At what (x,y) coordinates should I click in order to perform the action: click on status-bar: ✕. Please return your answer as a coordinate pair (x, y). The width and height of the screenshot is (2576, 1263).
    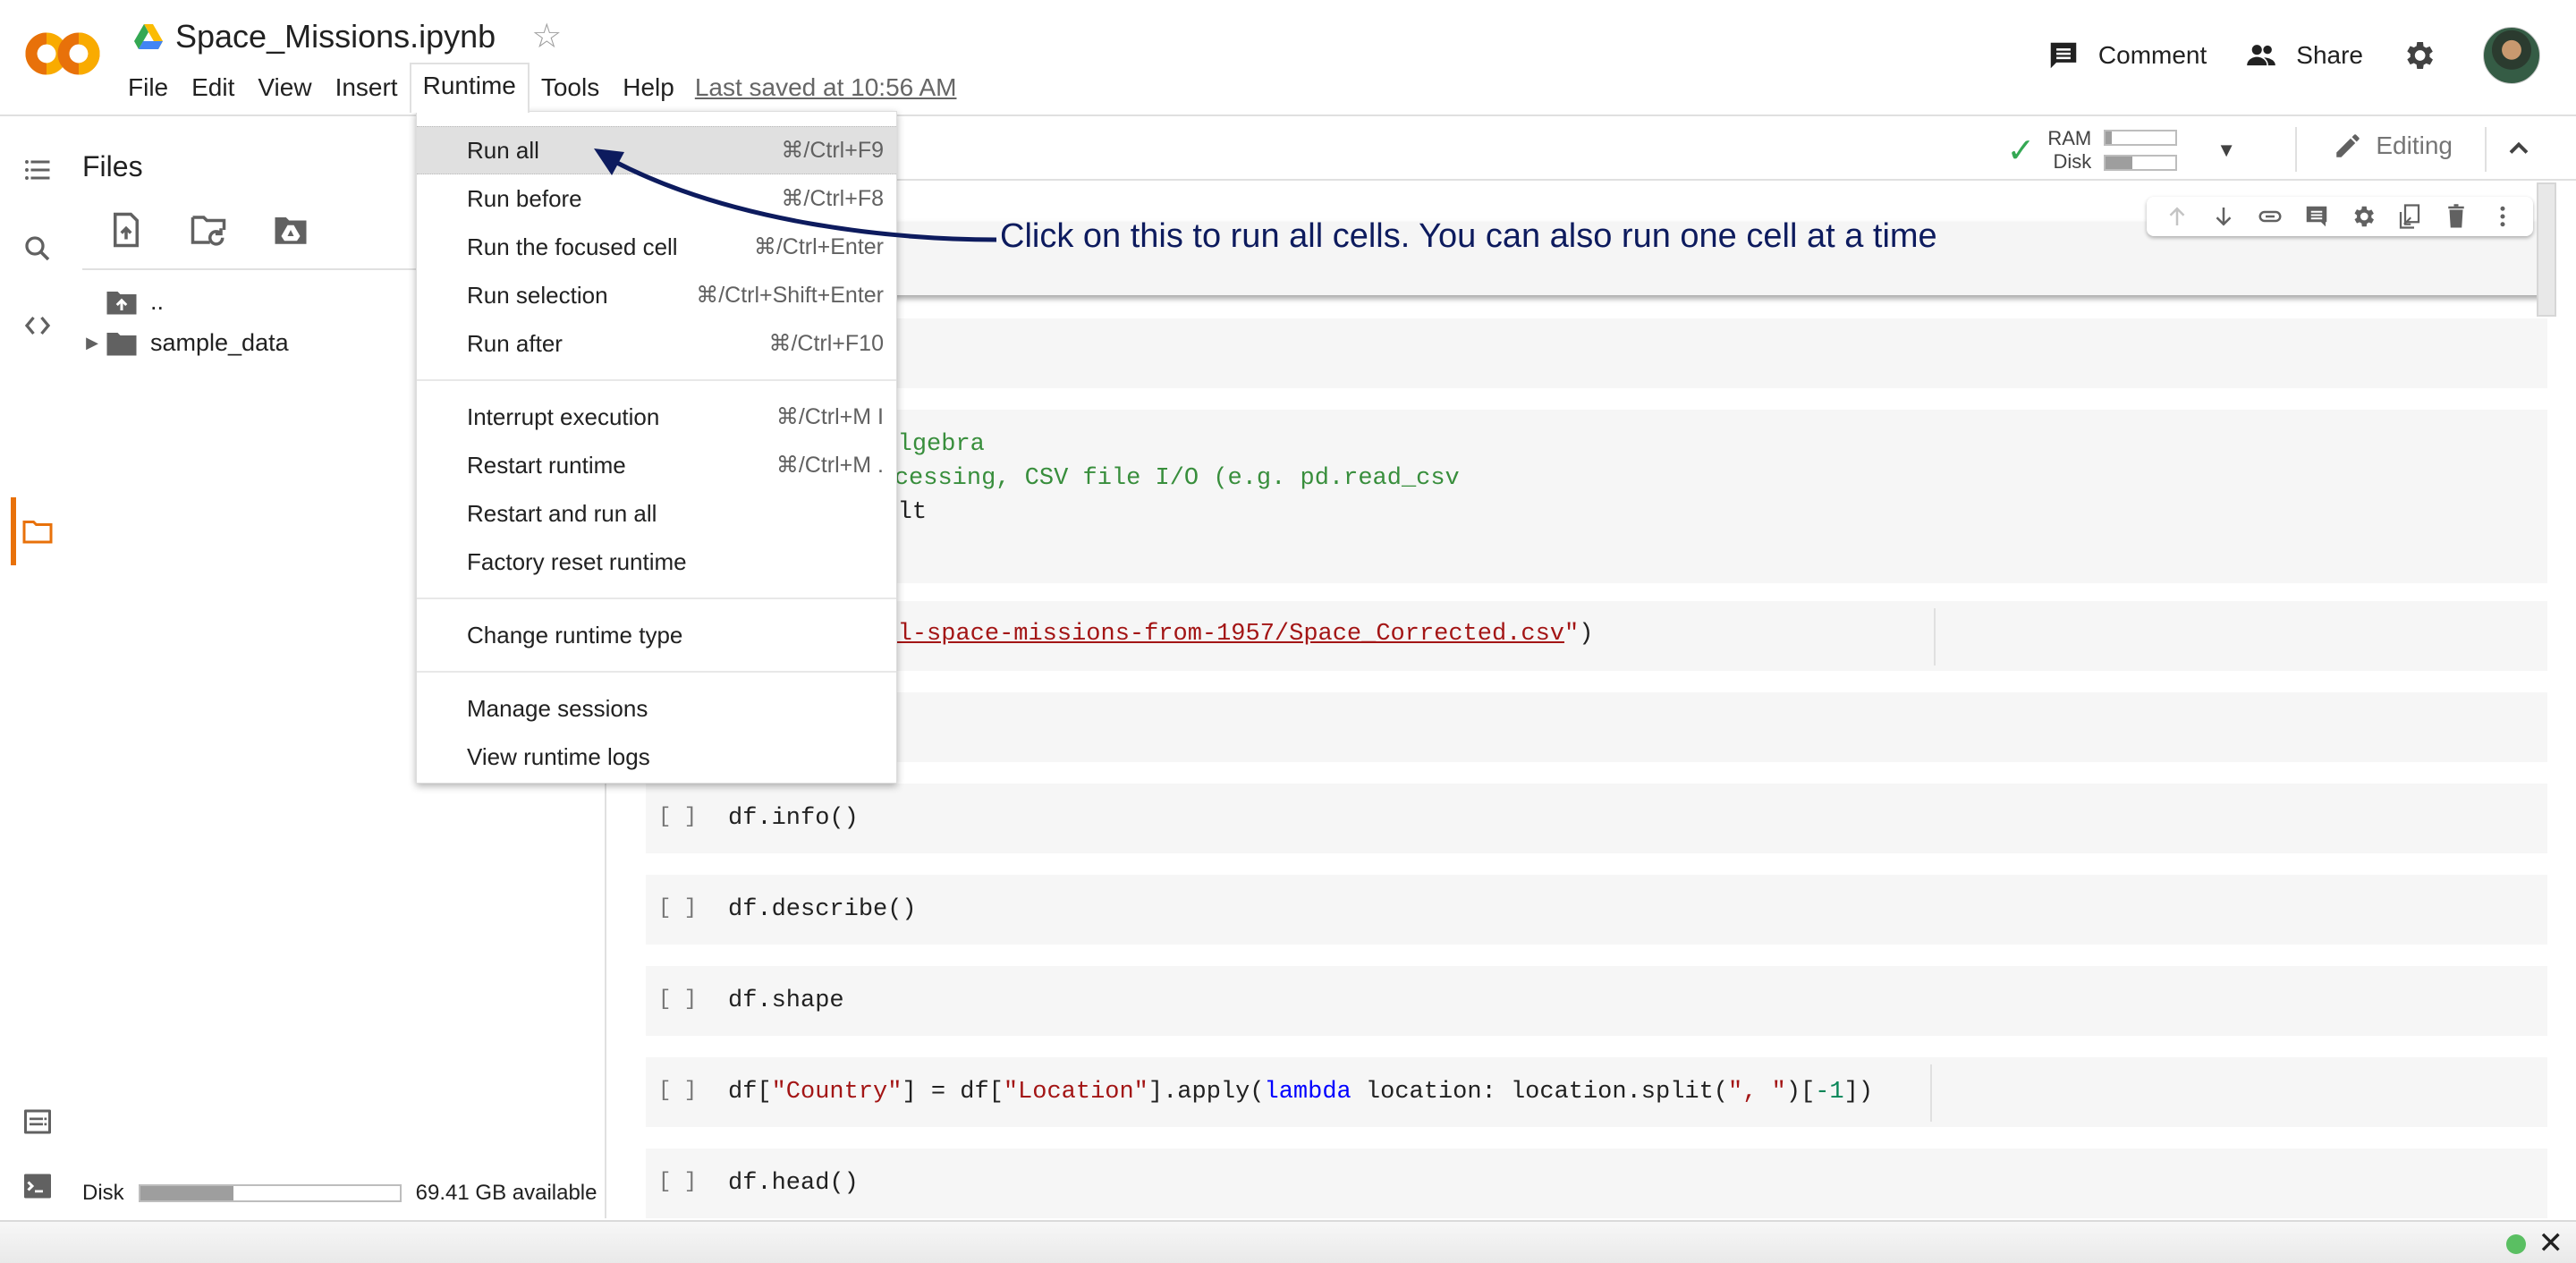
    Looking at the image, I should click on (1288, 1241).